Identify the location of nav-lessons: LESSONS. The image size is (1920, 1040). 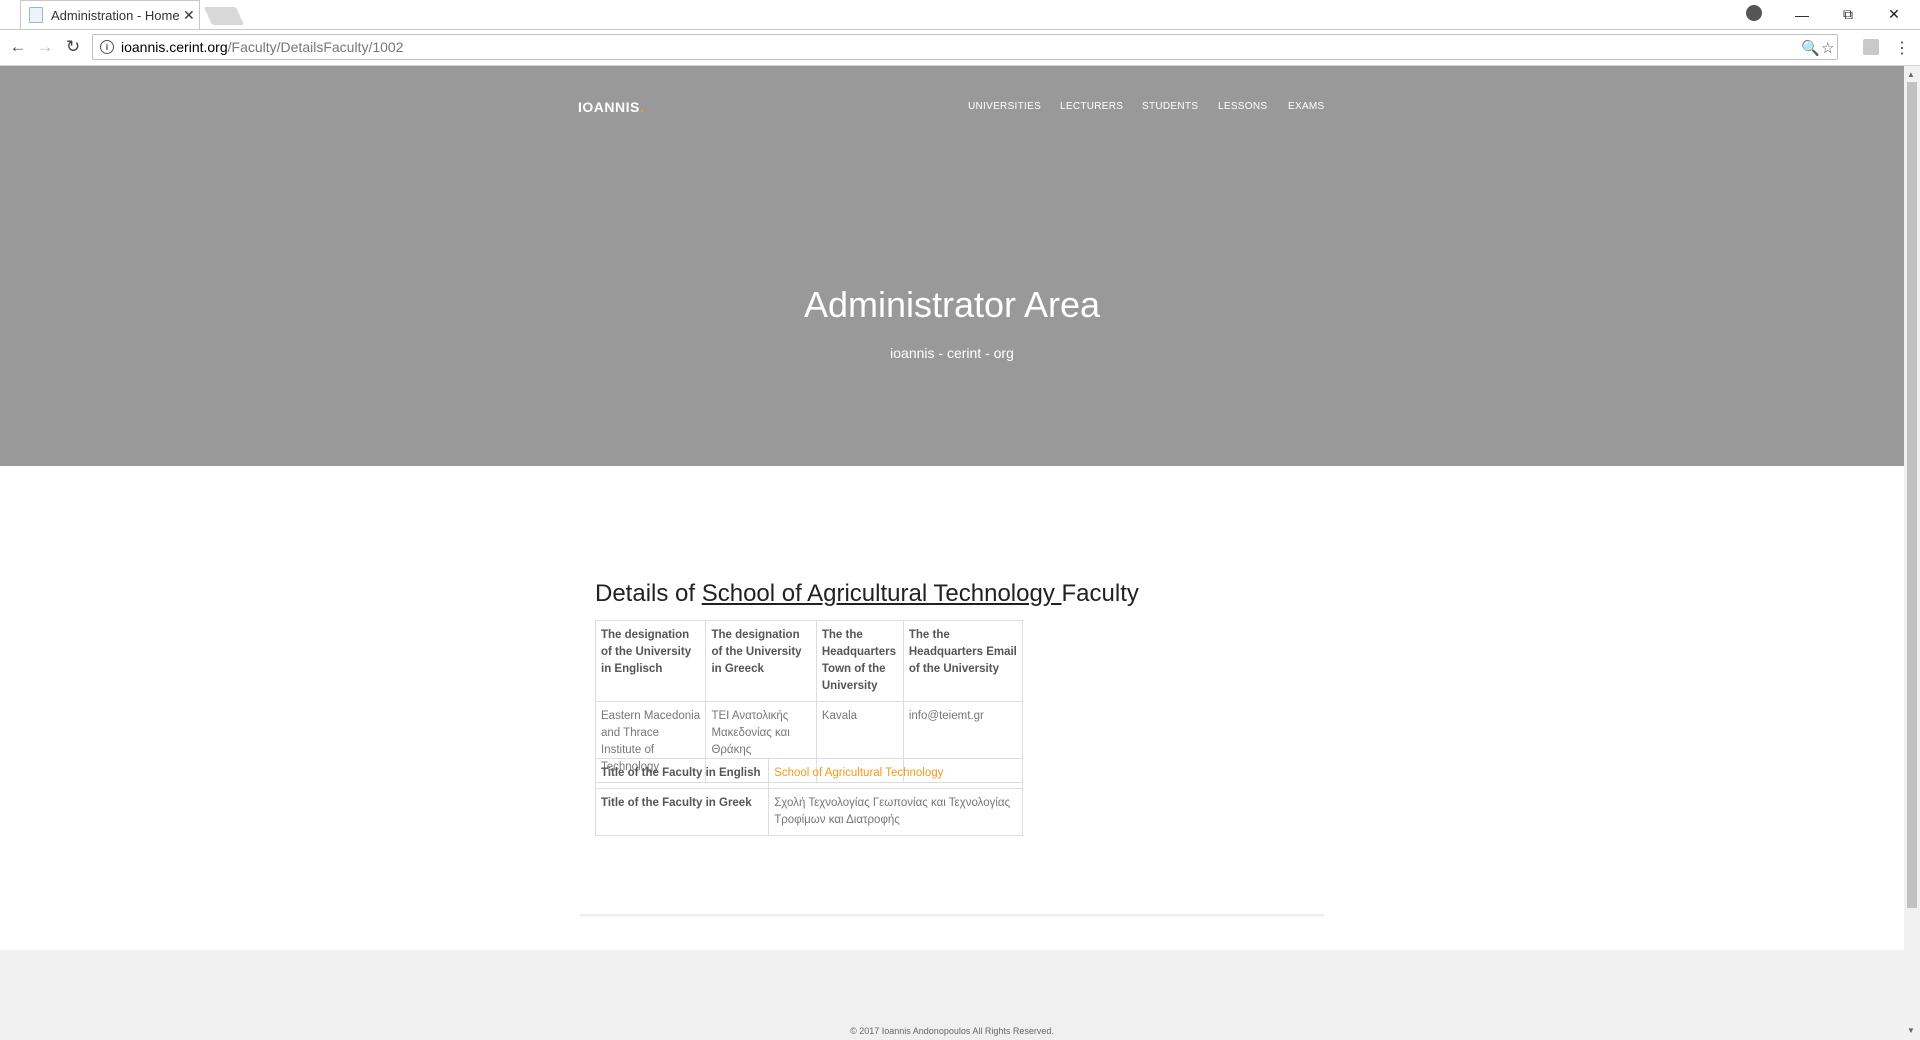
(1242, 106).